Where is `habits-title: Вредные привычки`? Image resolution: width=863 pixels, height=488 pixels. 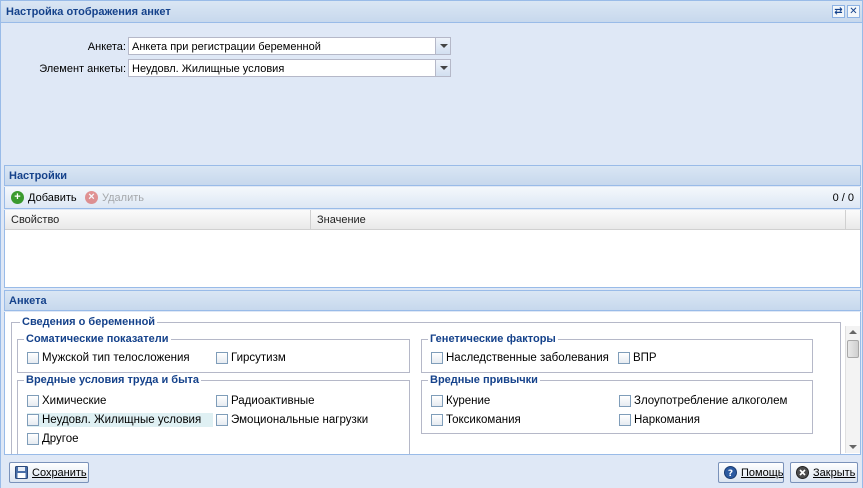
habits-title: Вредные привычки is located at coordinates (484, 380).